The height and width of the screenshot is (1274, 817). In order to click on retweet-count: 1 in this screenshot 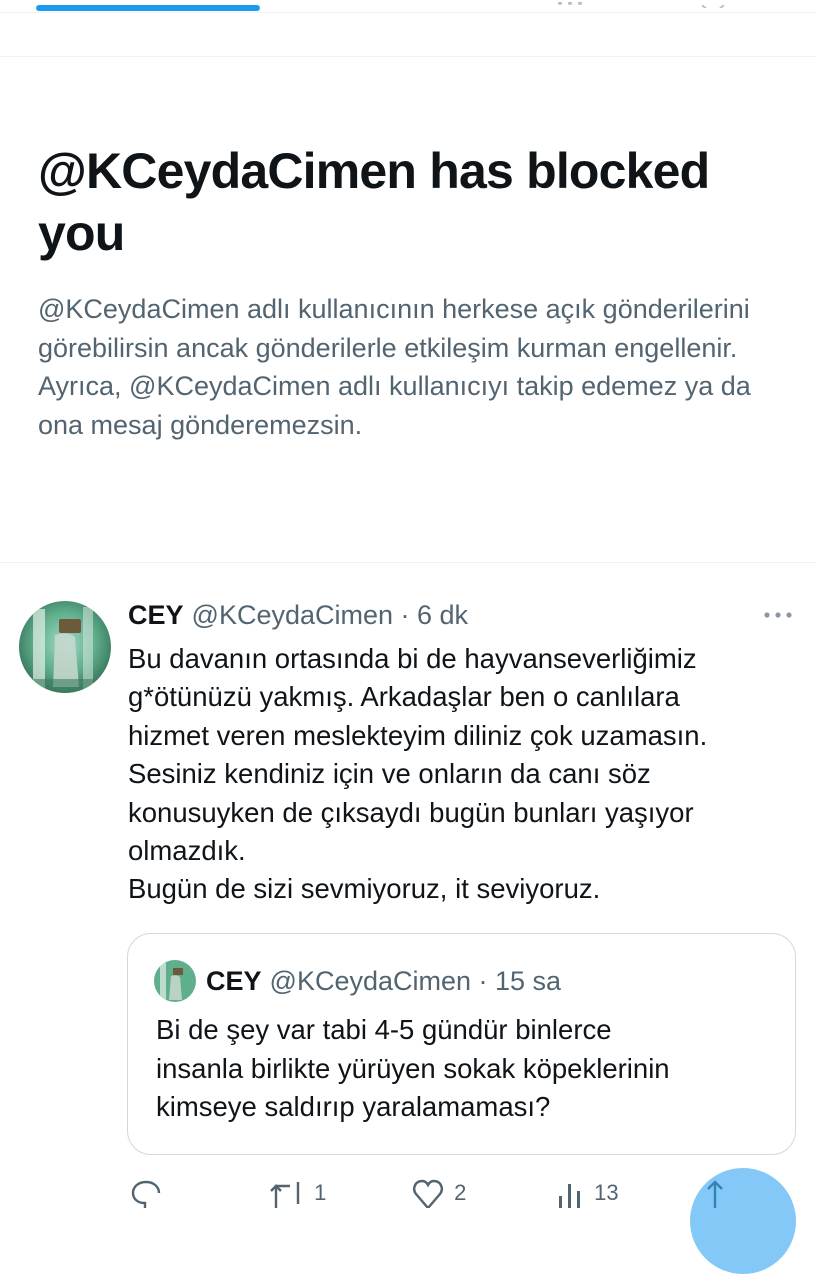, I will do `click(320, 1192)`.